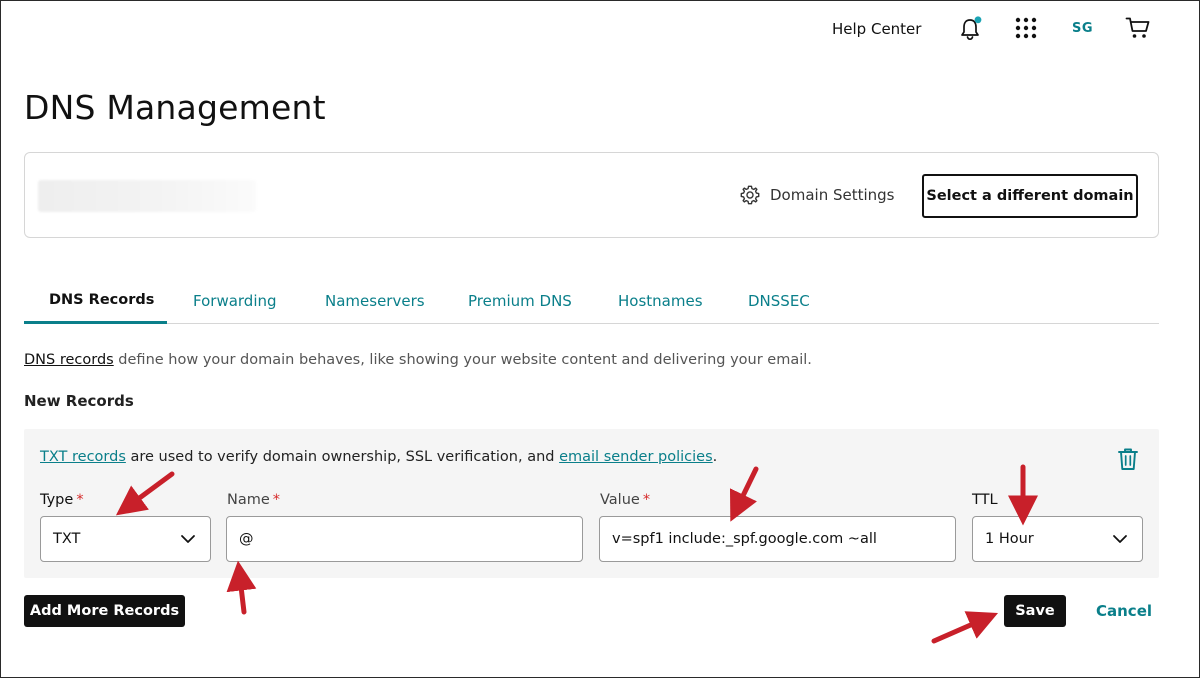 The image size is (1200, 678). What do you see at coordinates (779, 301) in the screenshot?
I see `tab-dnssec: DNSSEC` at bounding box center [779, 301].